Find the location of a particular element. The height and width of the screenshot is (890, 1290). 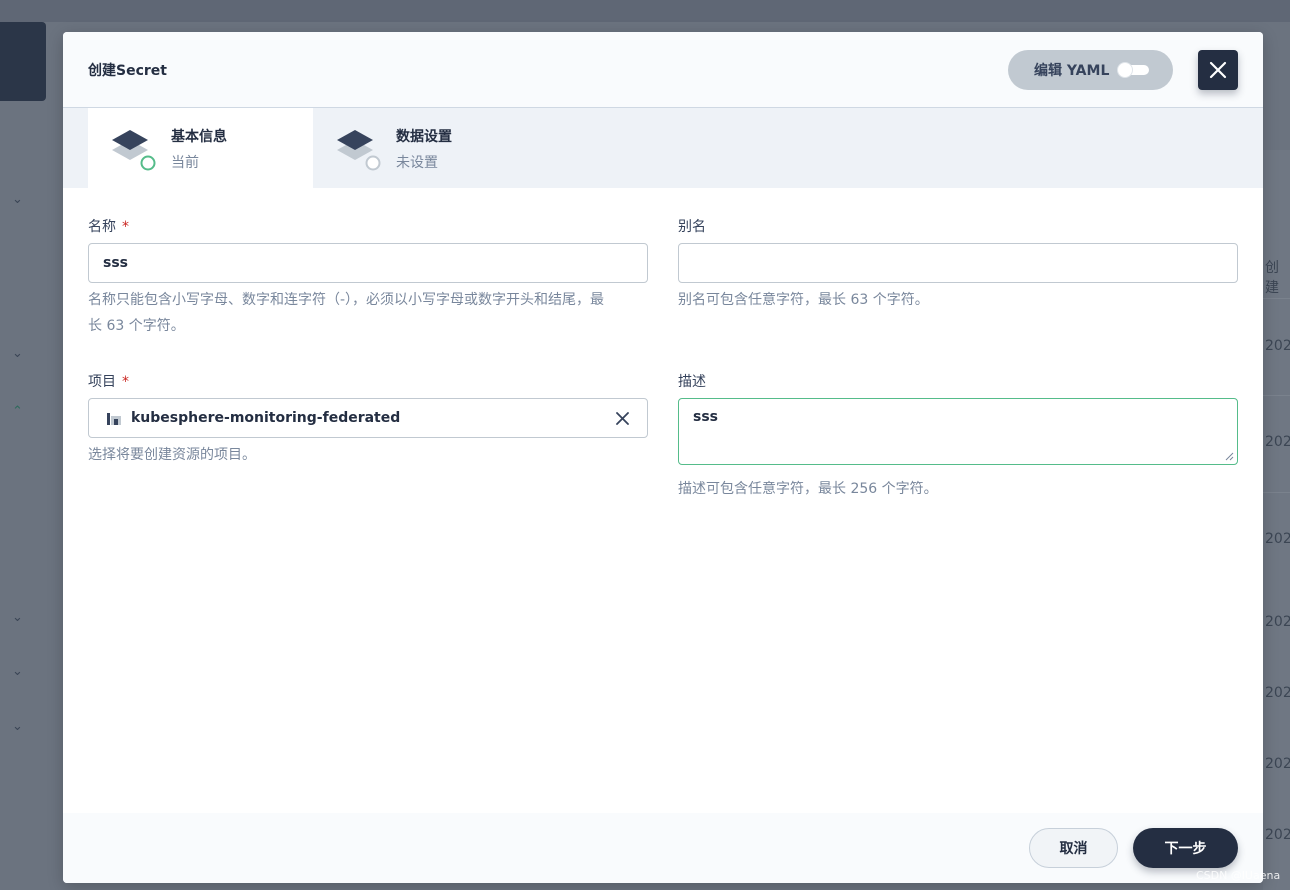

step-name: 基本信息 is located at coordinates (199, 137).